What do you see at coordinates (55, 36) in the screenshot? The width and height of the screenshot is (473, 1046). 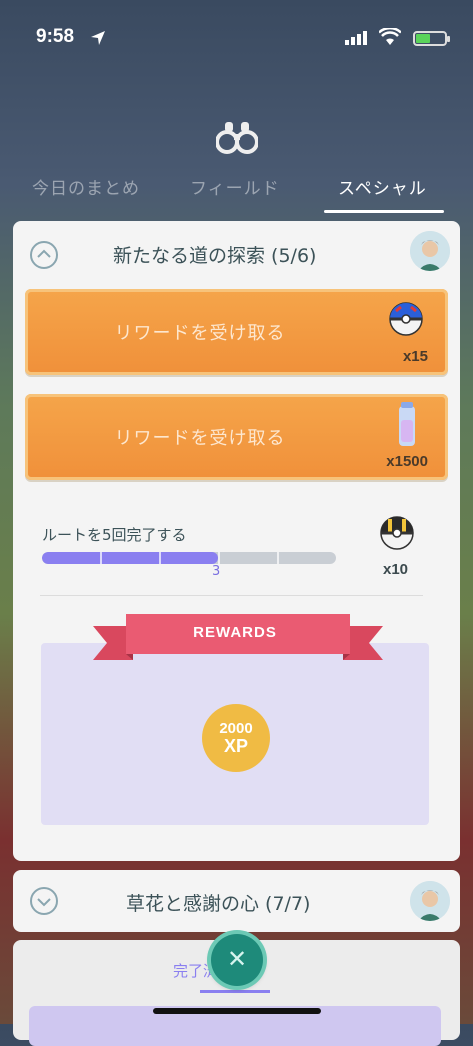 I see `status-time: 9:58` at bounding box center [55, 36].